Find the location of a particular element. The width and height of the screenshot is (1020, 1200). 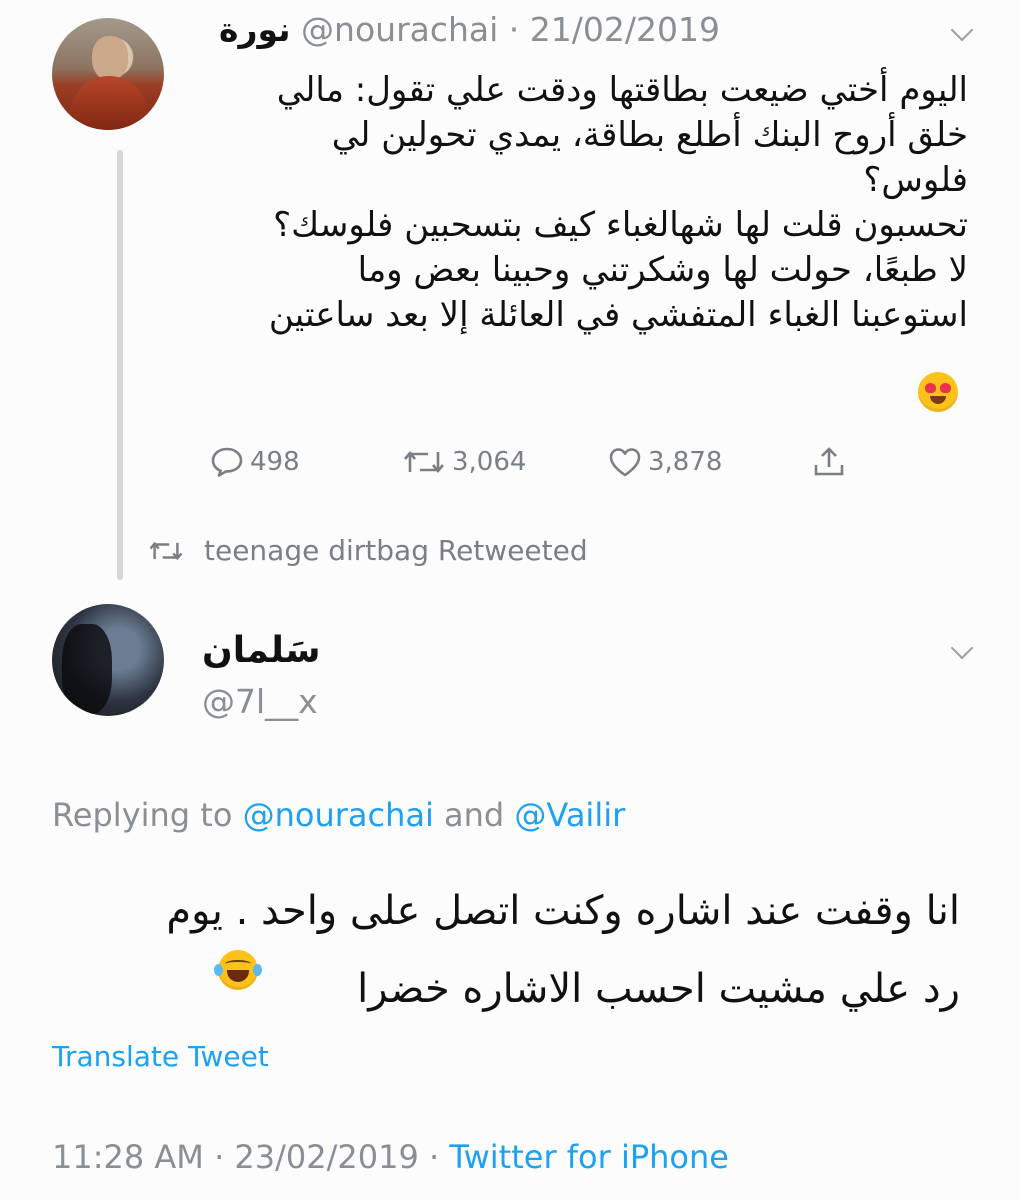

tweet2-handle: @7l__x is located at coordinates (260, 701).